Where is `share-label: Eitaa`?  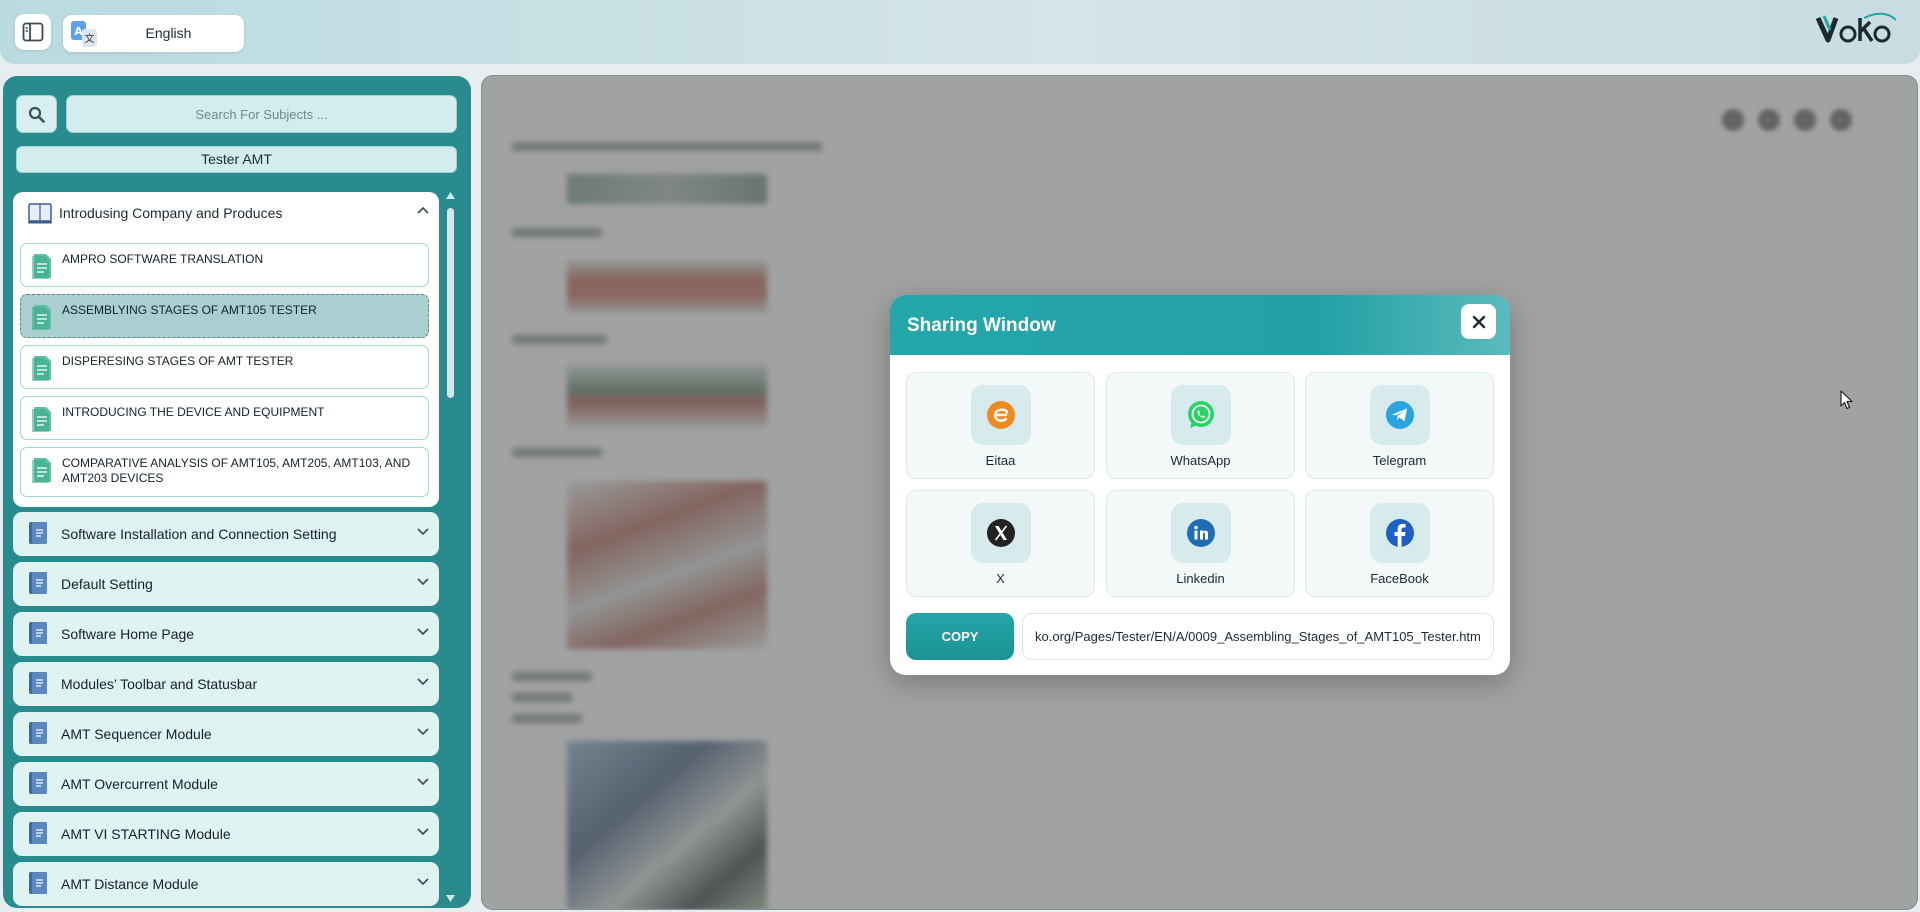 share-label: Eitaa is located at coordinates (1000, 460).